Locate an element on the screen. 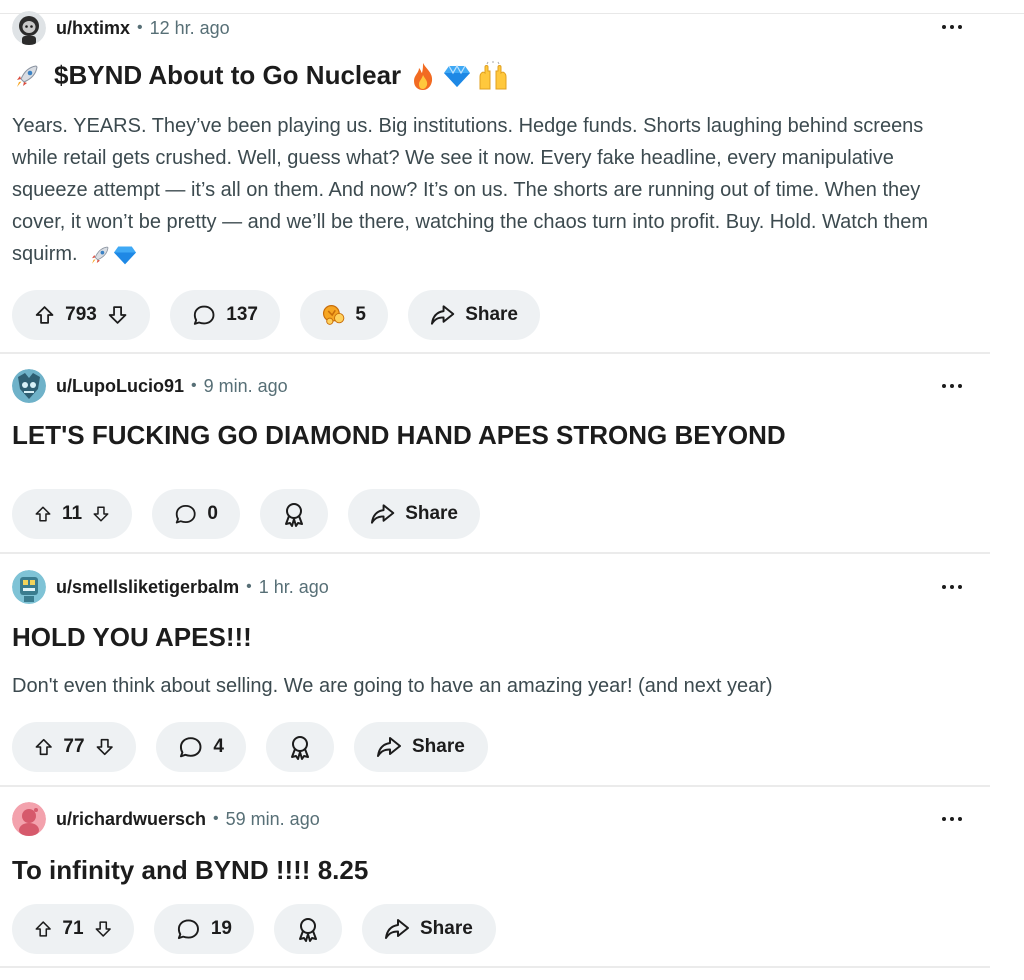  vote-button: 11 is located at coordinates (72, 514).